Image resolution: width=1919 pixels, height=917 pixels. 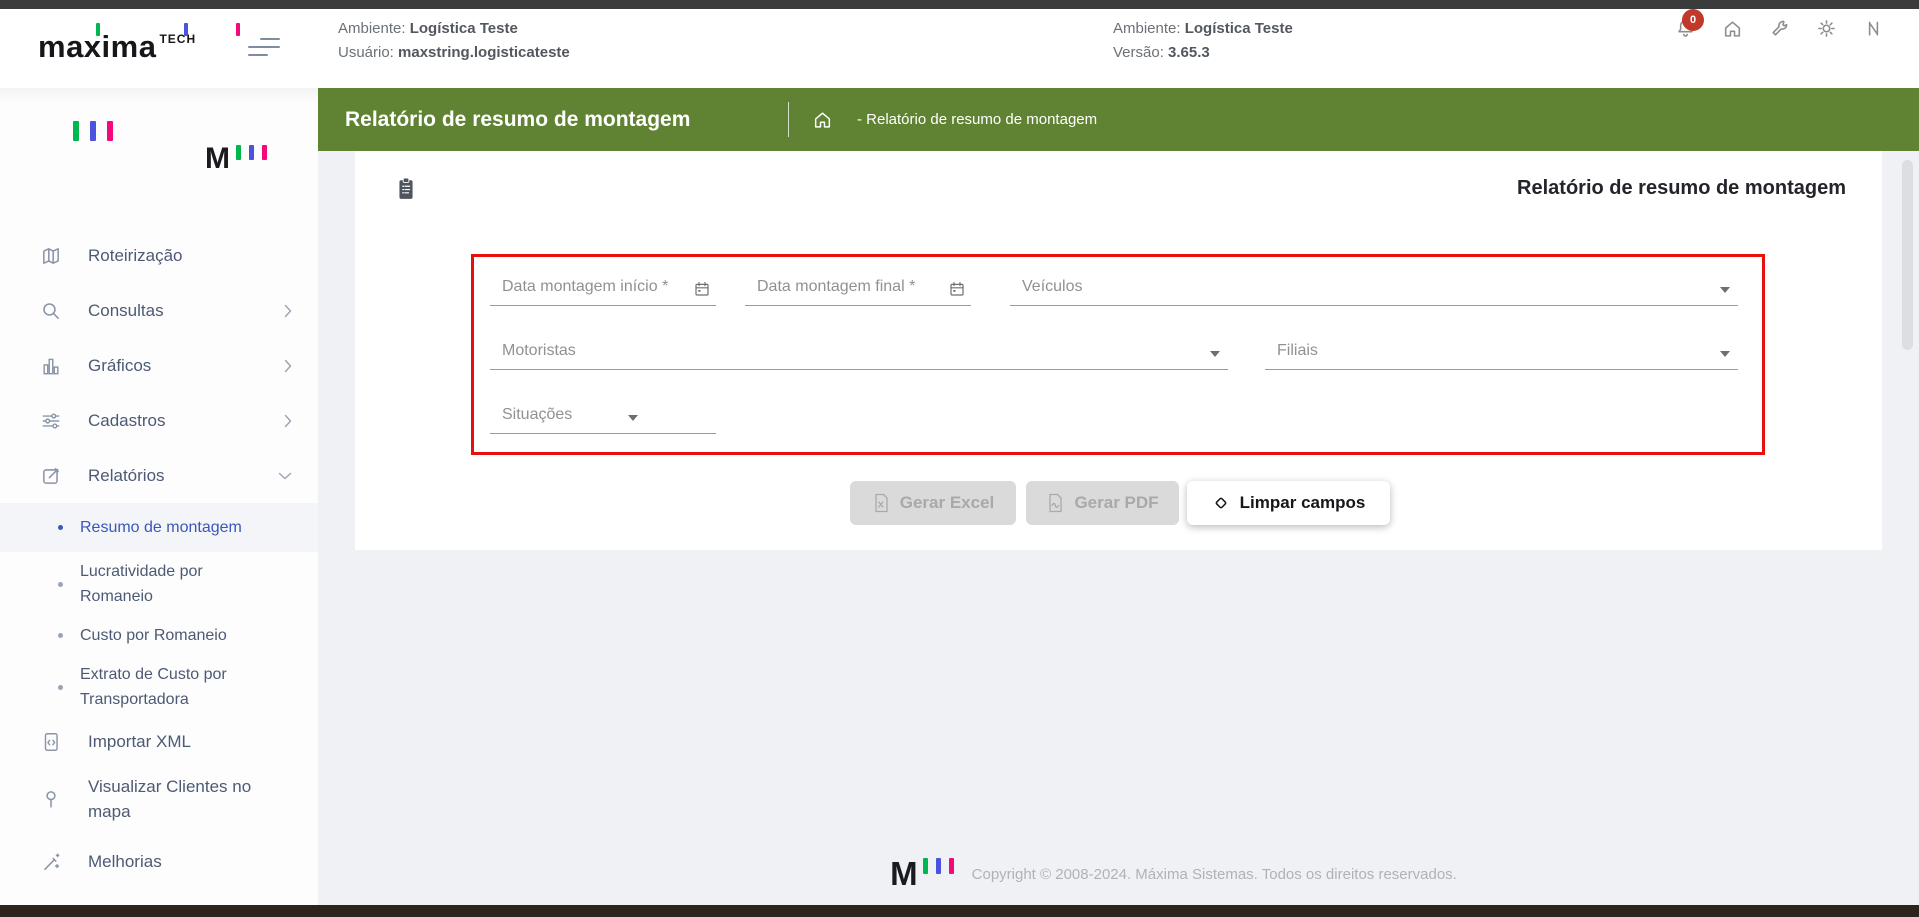 I want to click on edit-icon, so click(x=51, y=476).